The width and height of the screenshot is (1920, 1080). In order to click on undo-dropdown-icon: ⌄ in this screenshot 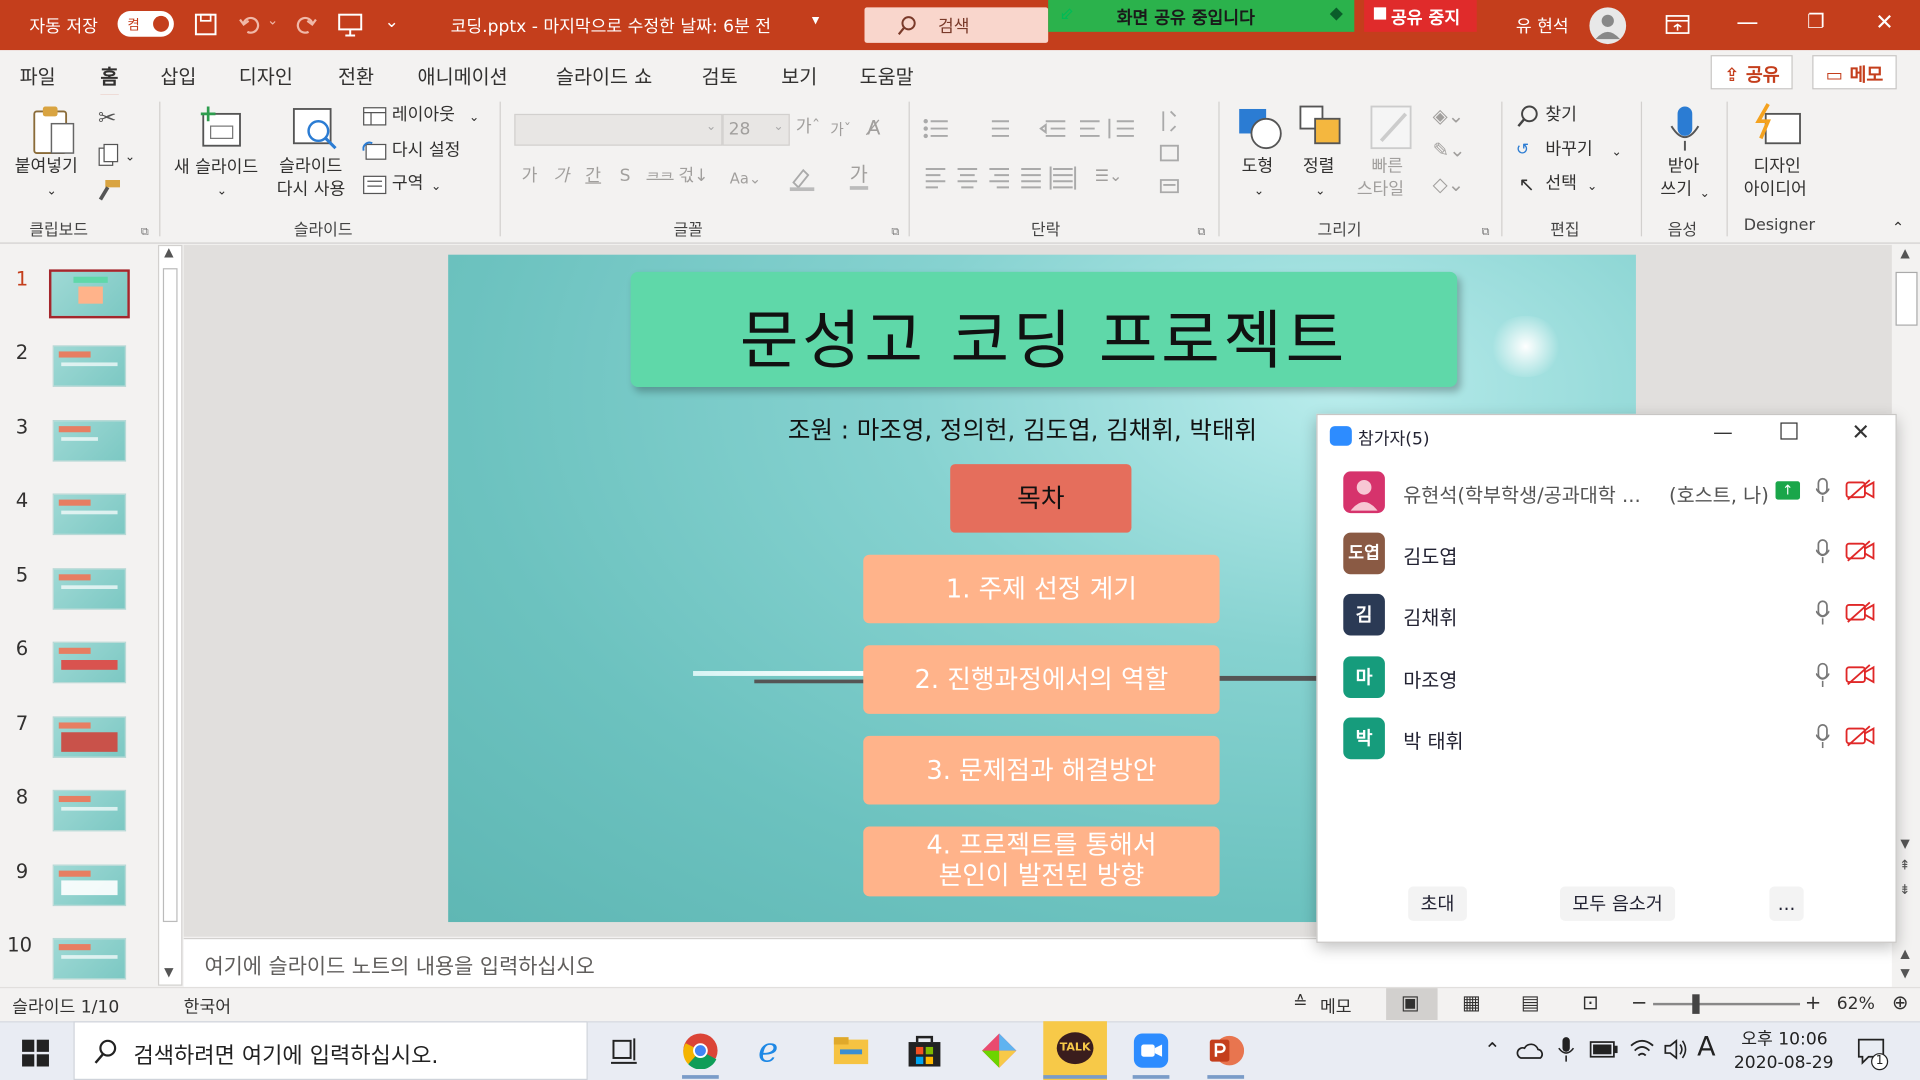, I will do `click(272, 20)`.